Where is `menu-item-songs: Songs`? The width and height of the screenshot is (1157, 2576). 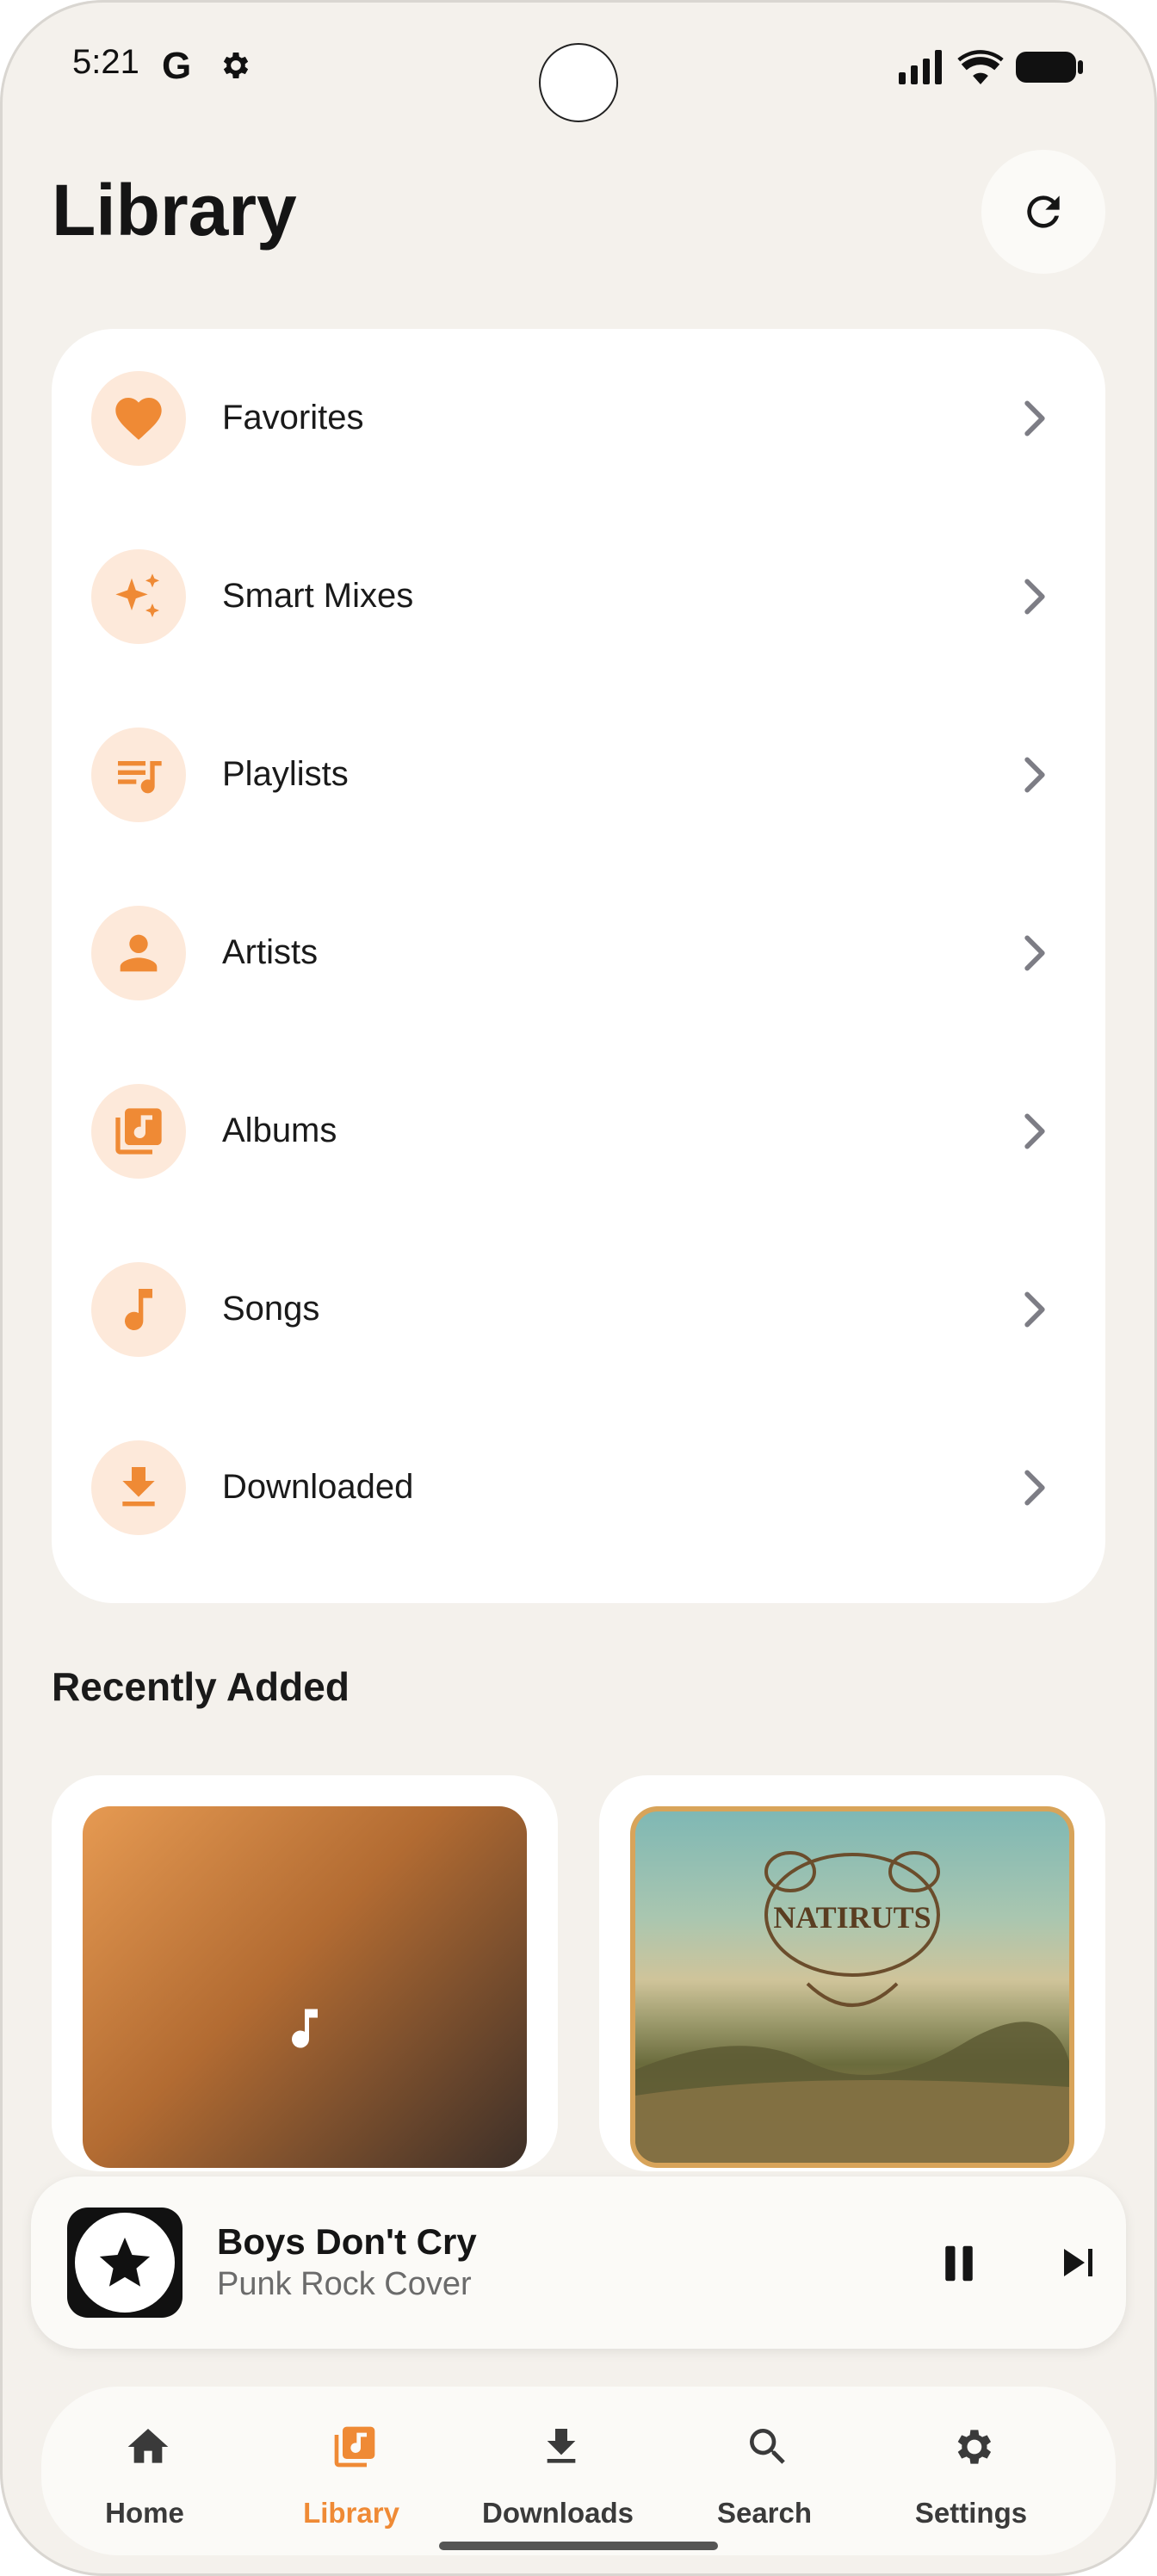
menu-item-songs: Songs is located at coordinates (579, 1309).